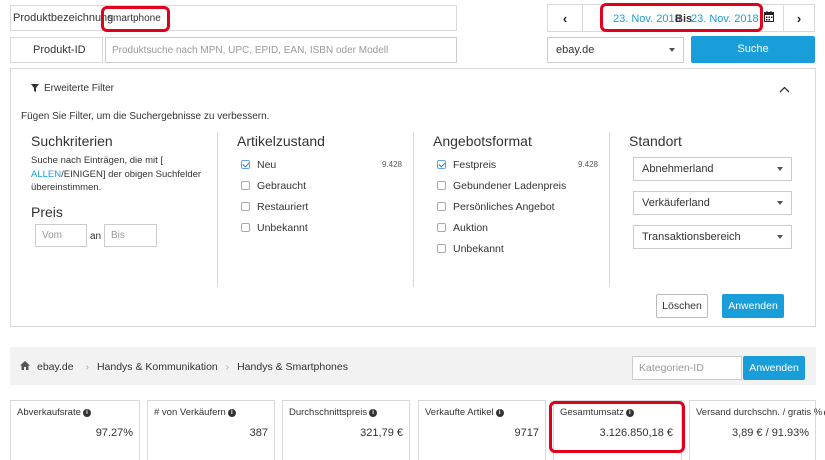 The height and width of the screenshot is (460, 825). Describe the element at coordinates (769, 18) in the screenshot. I see `calendar-icon` at that location.